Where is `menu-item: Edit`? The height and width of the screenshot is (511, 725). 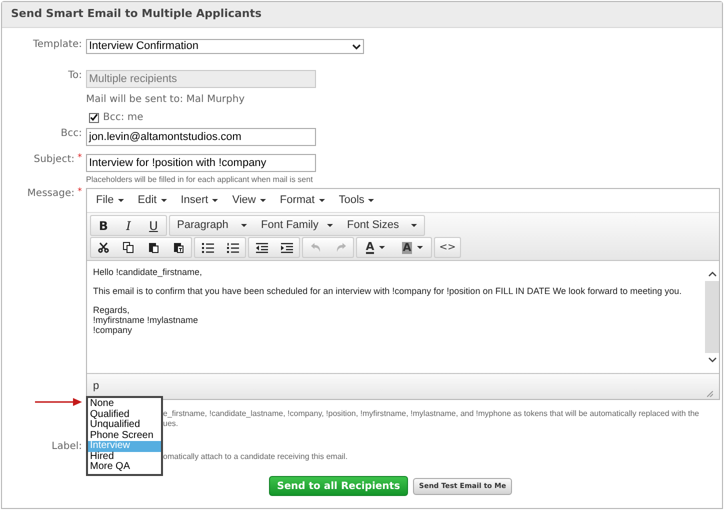
menu-item: Edit is located at coordinates (152, 200).